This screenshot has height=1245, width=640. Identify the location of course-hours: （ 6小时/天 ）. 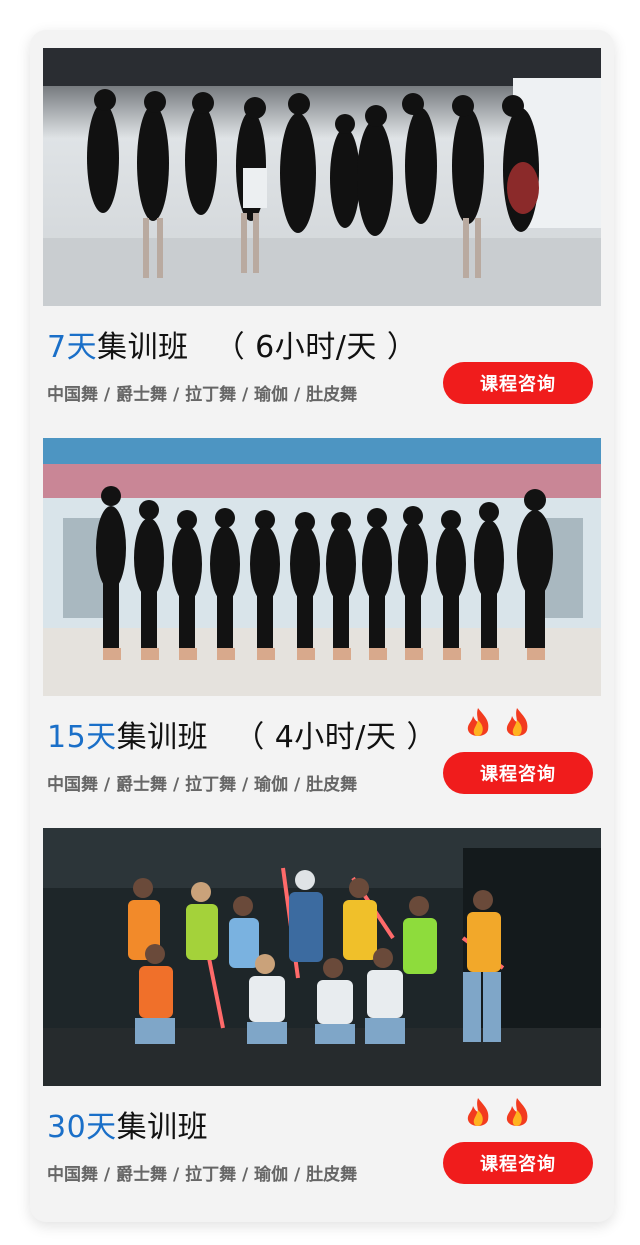
(316, 347).